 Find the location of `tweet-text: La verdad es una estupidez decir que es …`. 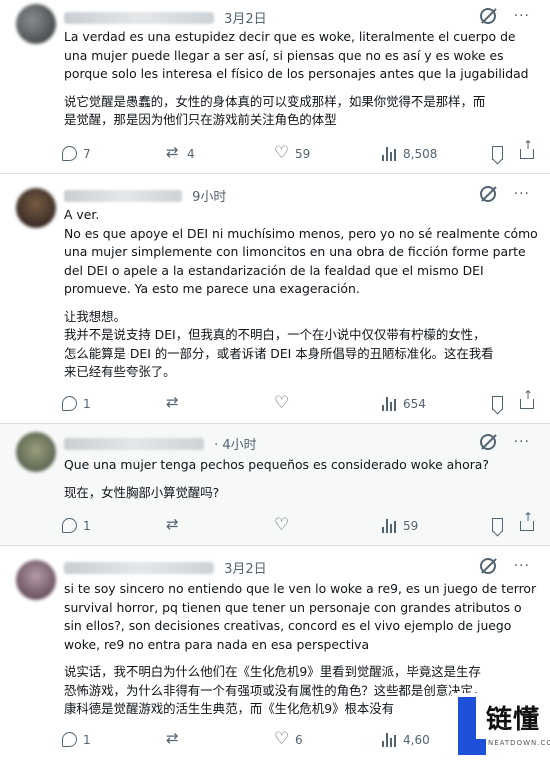

tweet-text: La verdad es una estupidez decir que es … is located at coordinates (301, 79).